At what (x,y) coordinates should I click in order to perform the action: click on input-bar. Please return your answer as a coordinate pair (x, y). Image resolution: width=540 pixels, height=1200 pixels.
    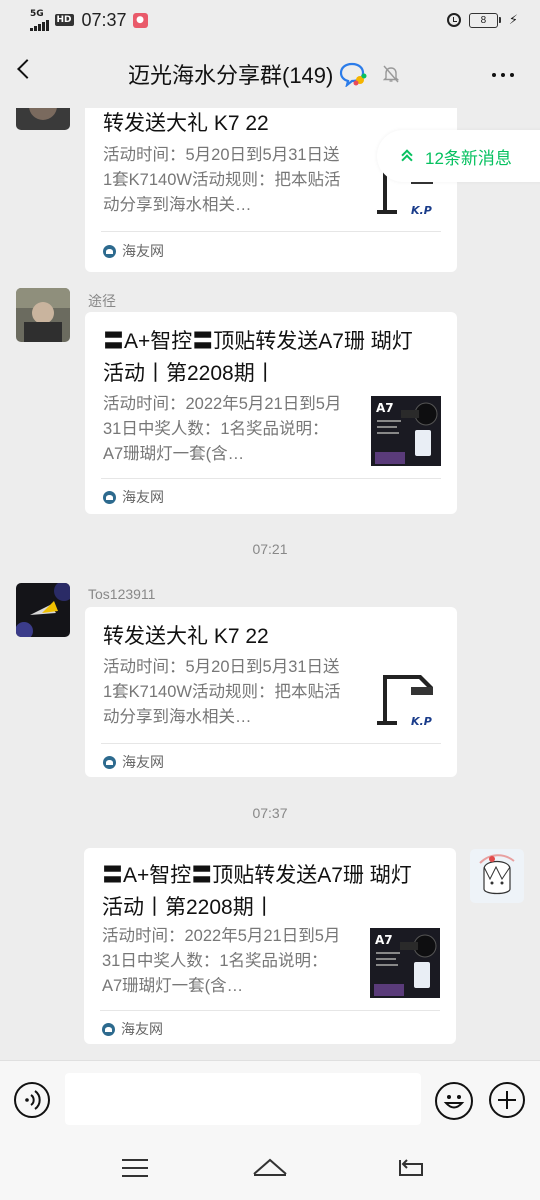
    Looking at the image, I should click on (270, 1100).